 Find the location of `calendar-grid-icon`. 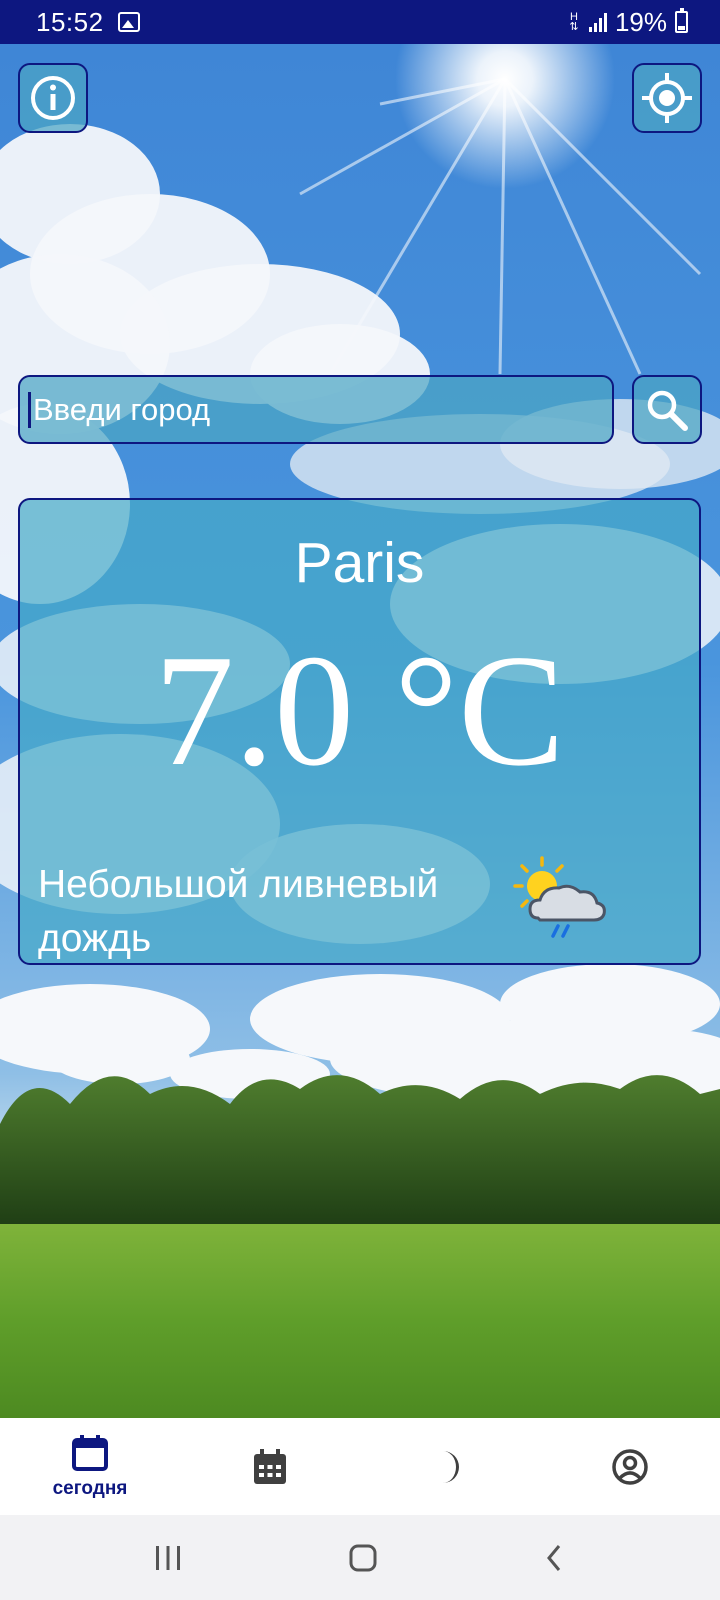

calendar-grid-icon is located at coordinates (270, 1466).